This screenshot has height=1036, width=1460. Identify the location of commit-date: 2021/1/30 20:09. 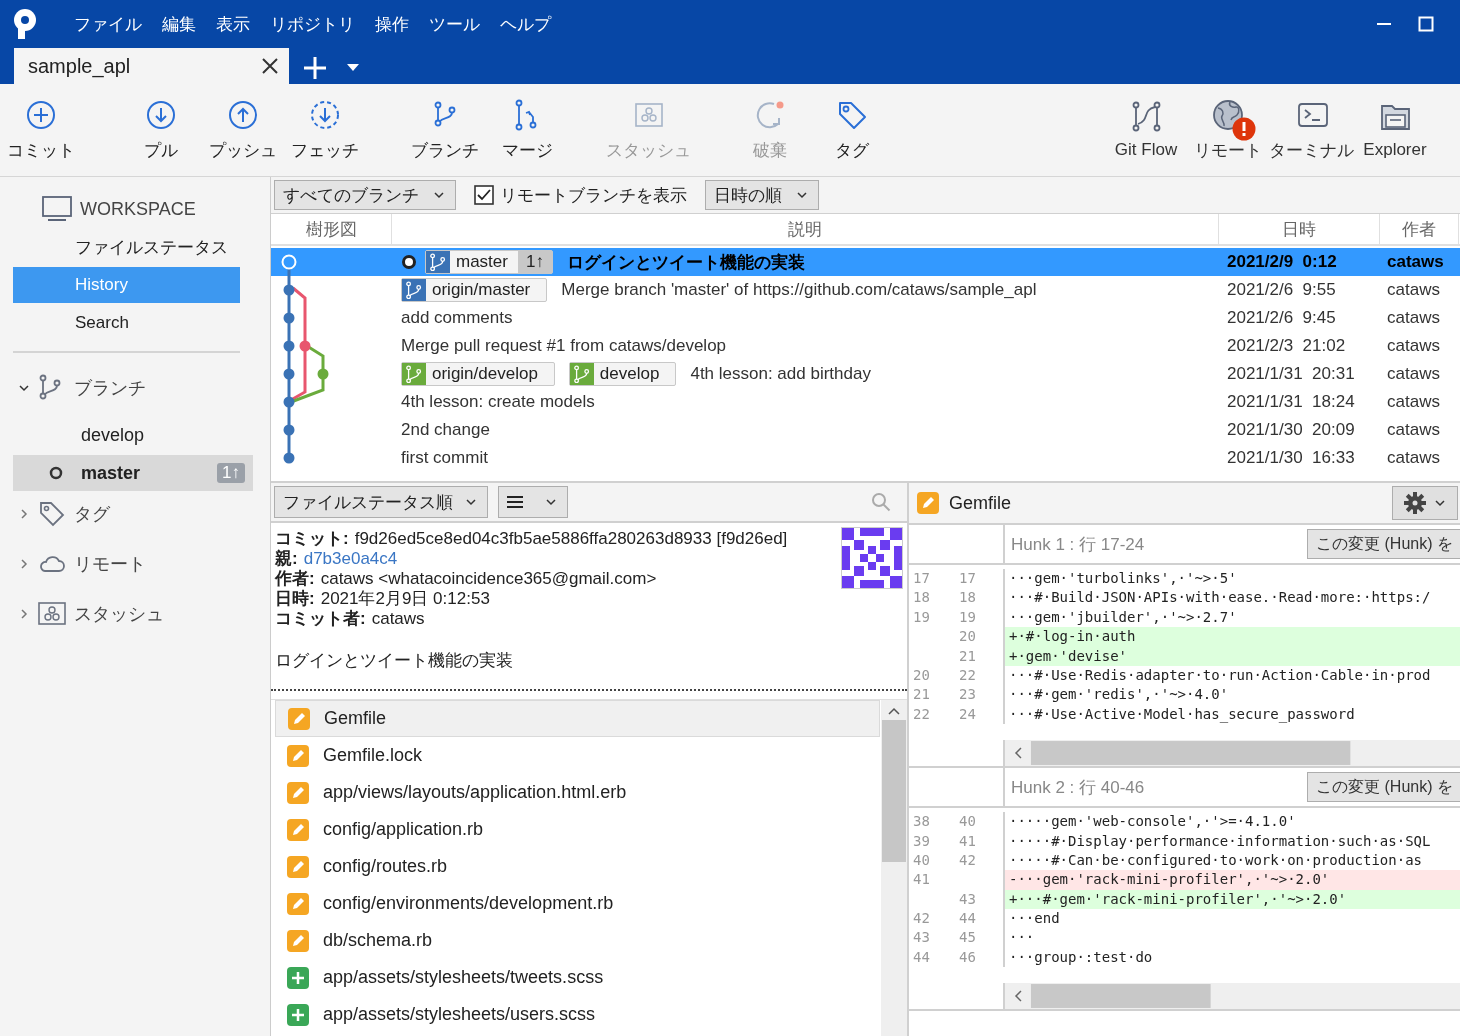
(1291, 430).